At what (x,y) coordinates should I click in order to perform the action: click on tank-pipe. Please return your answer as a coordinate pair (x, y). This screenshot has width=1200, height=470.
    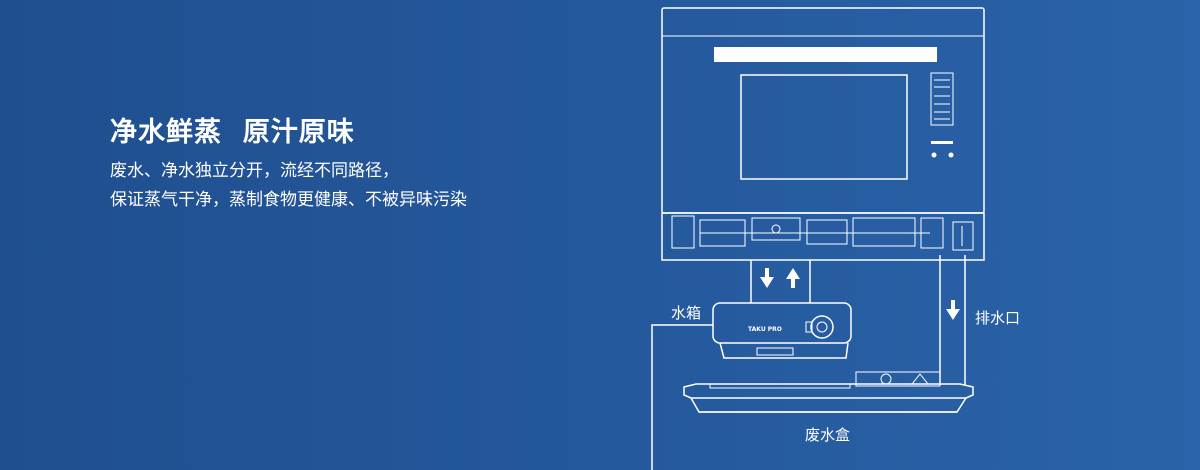
    Looking at the image, I should click on (780, 281).